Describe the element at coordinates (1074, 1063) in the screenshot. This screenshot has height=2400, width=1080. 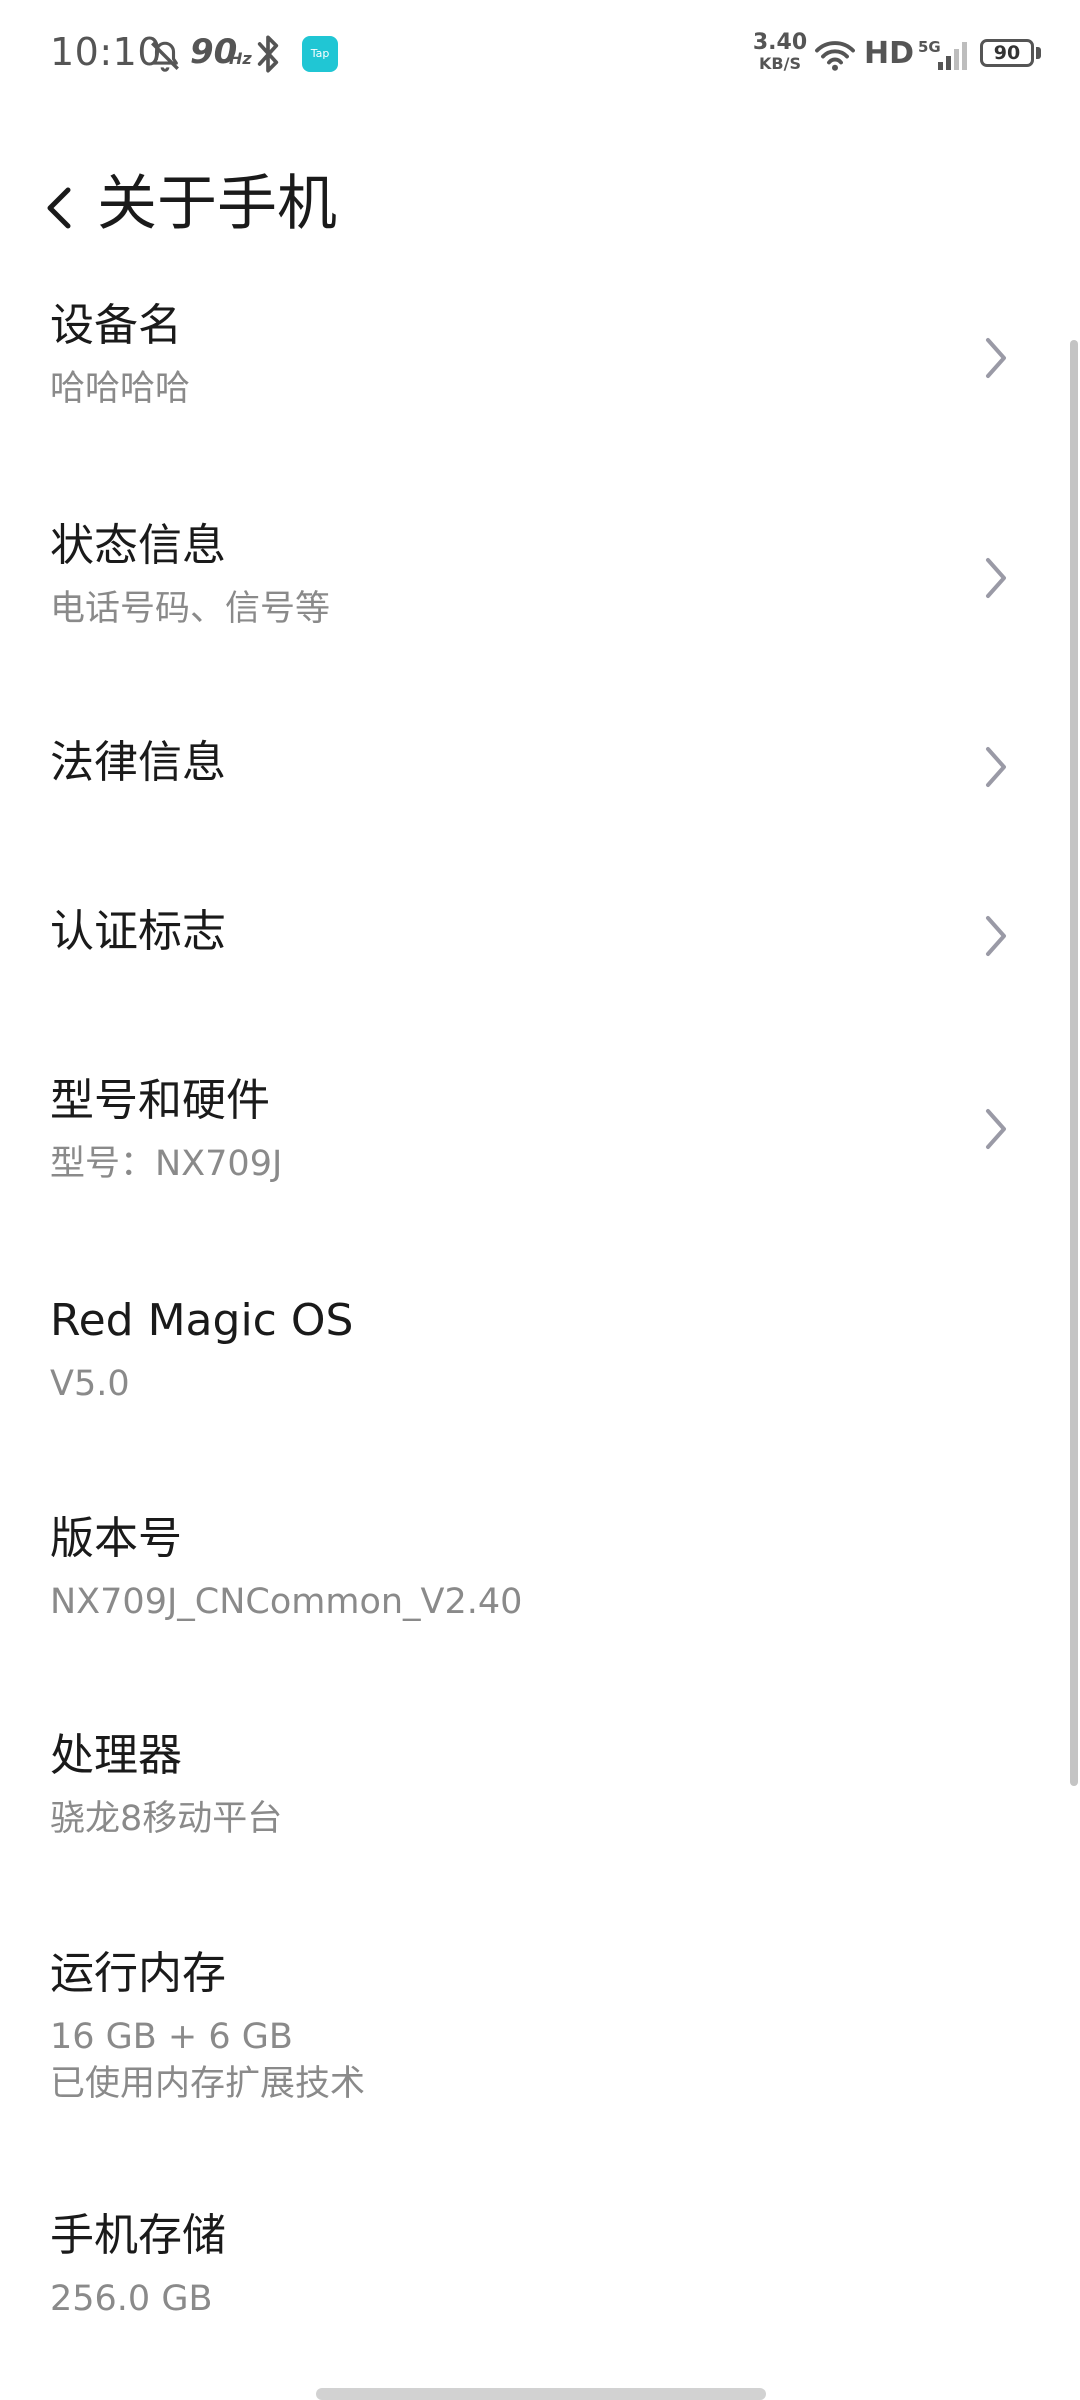
I see `scrollbar` at that location.